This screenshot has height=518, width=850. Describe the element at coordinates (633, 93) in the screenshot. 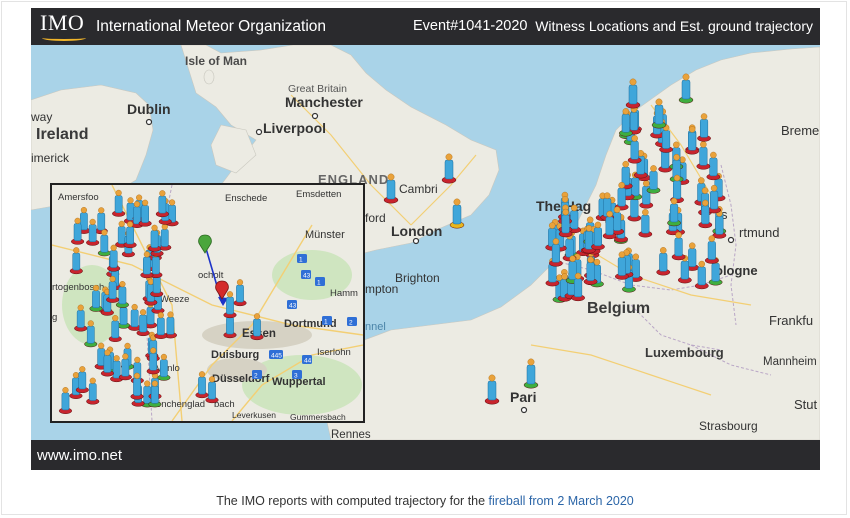

I see `witness-marker-icon` at that location.